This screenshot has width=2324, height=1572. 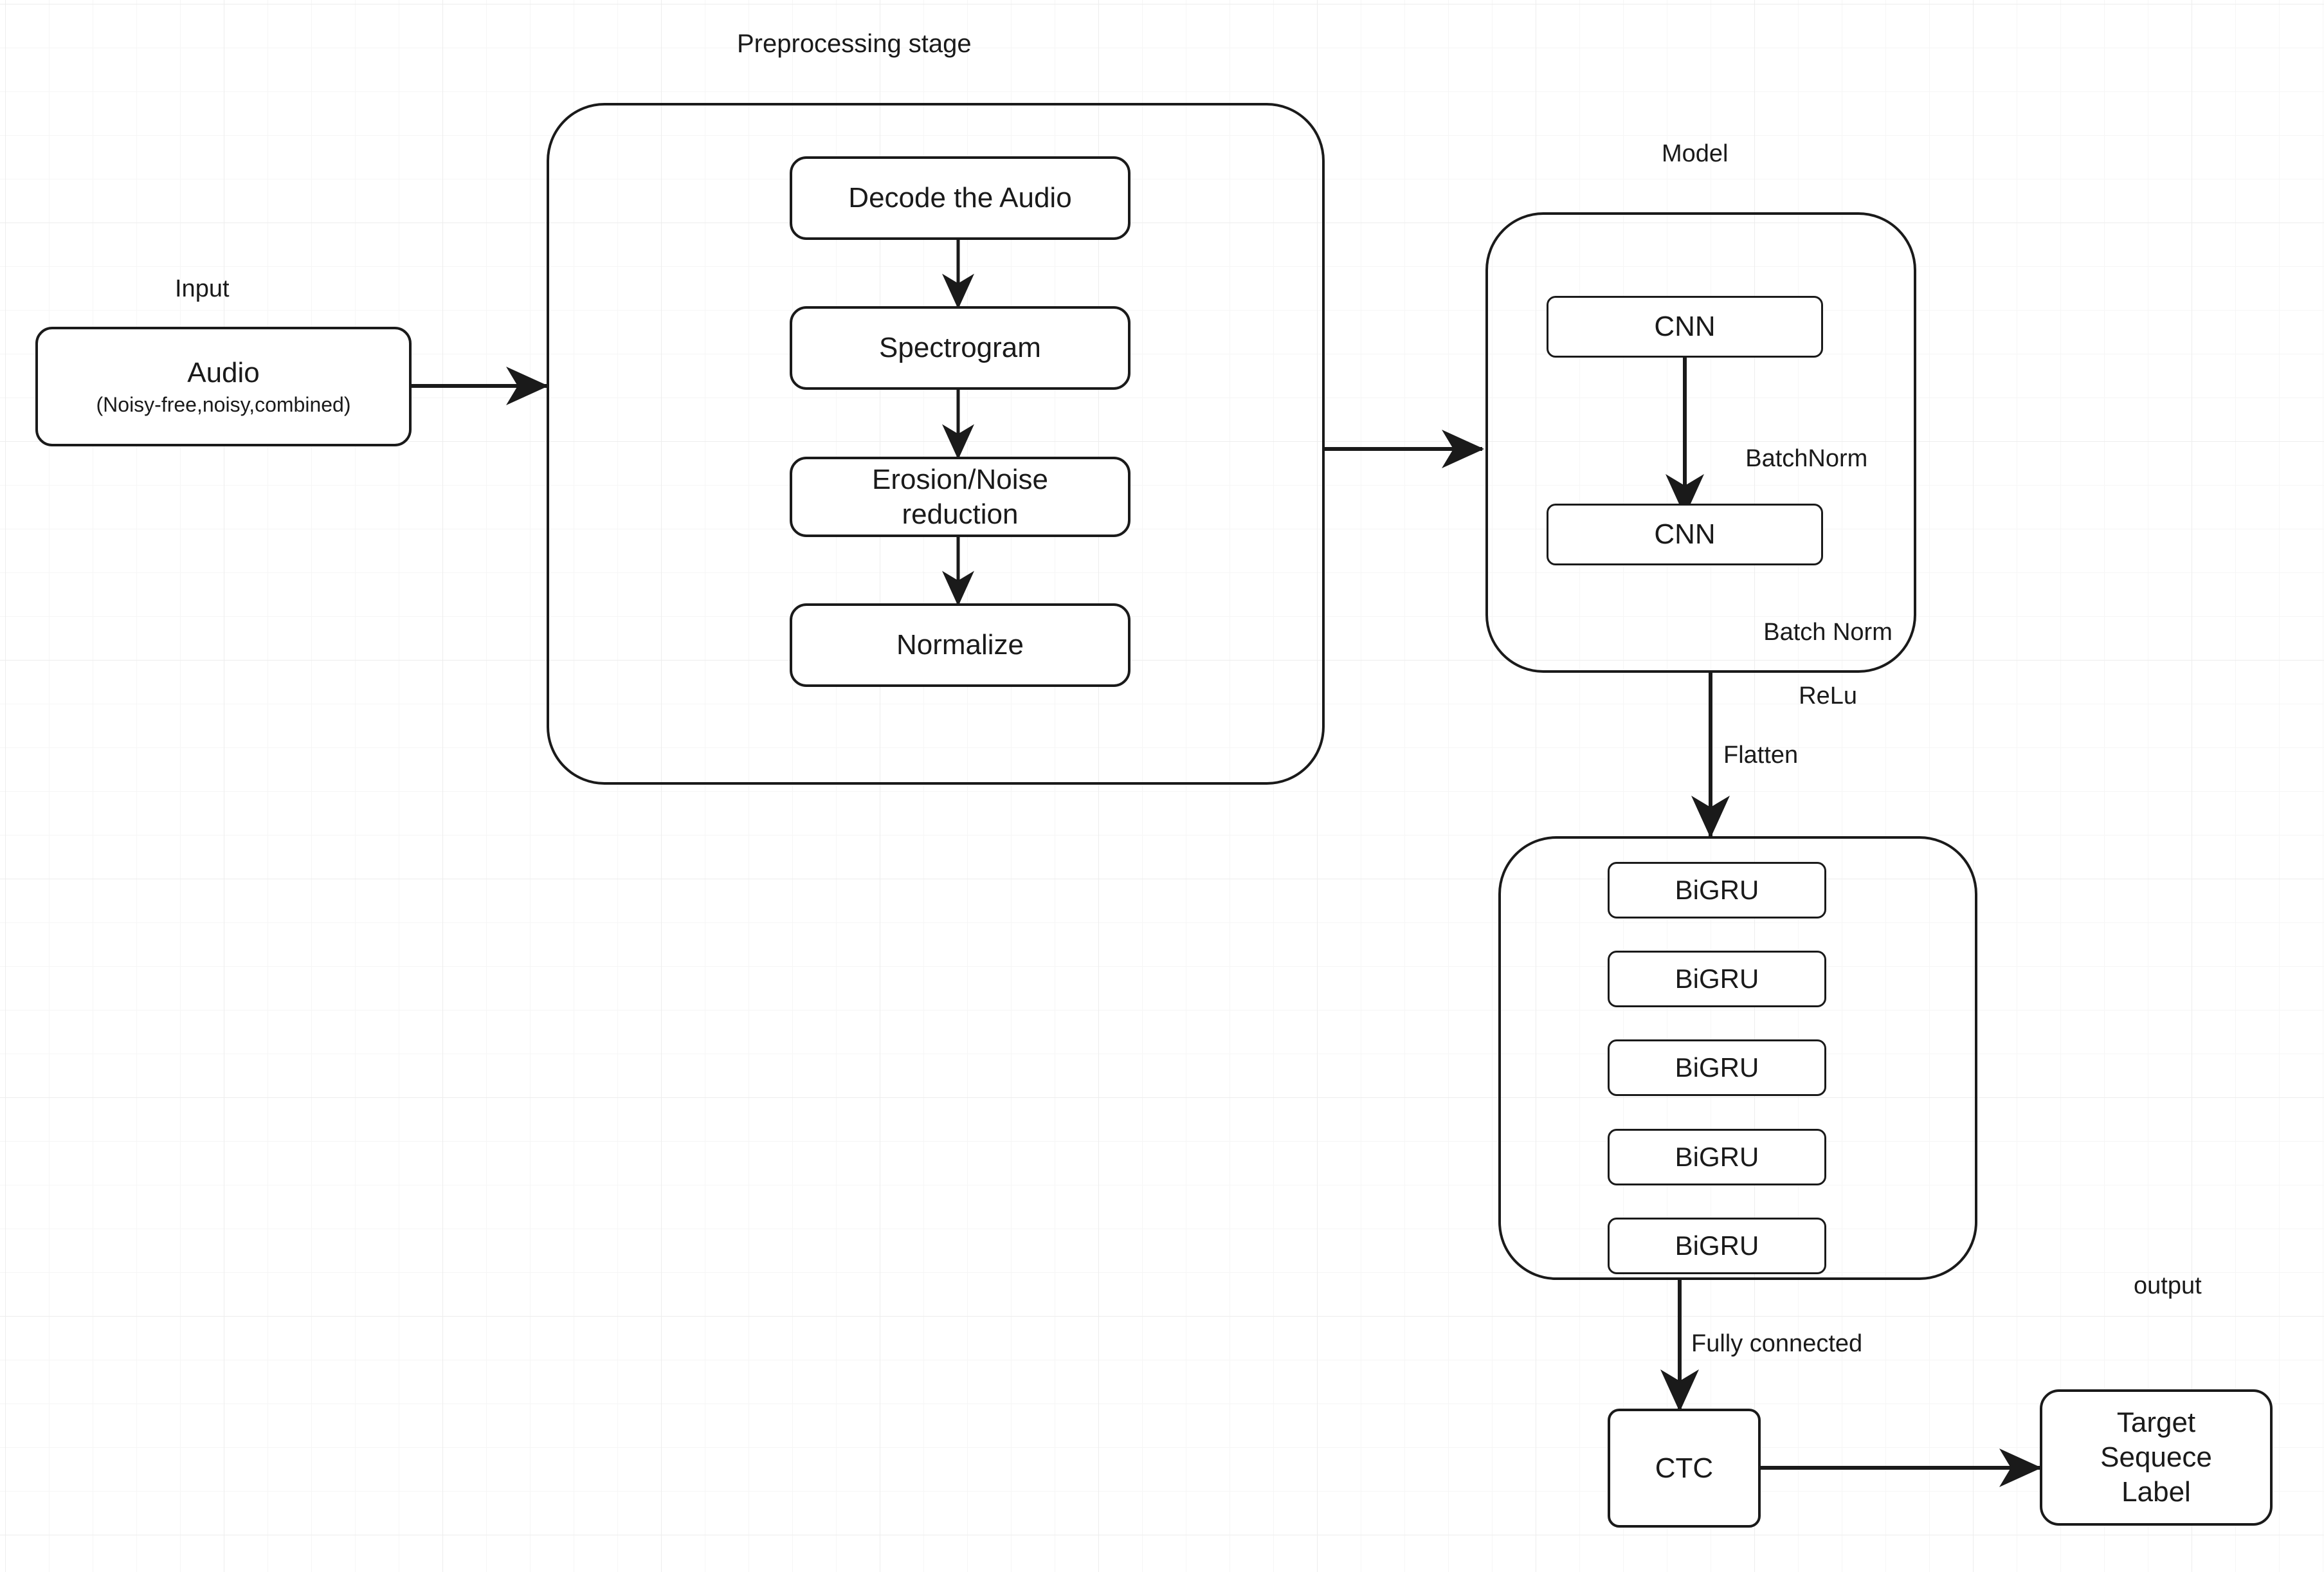 I want to click on preprocessing-step-erosion-noise-reduction: Erosion/Noise reduction, so click(x=960, y=497).